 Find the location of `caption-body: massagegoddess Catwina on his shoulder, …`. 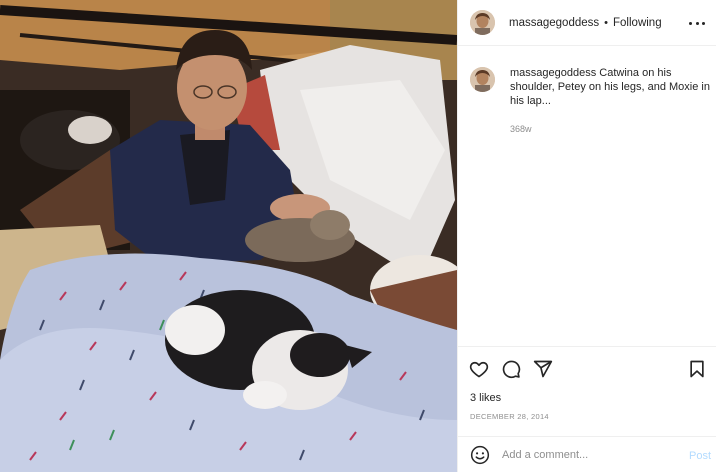

caption-body: massagegoddess Catwina on his shoulder, … is located at coordinates (610, 101).